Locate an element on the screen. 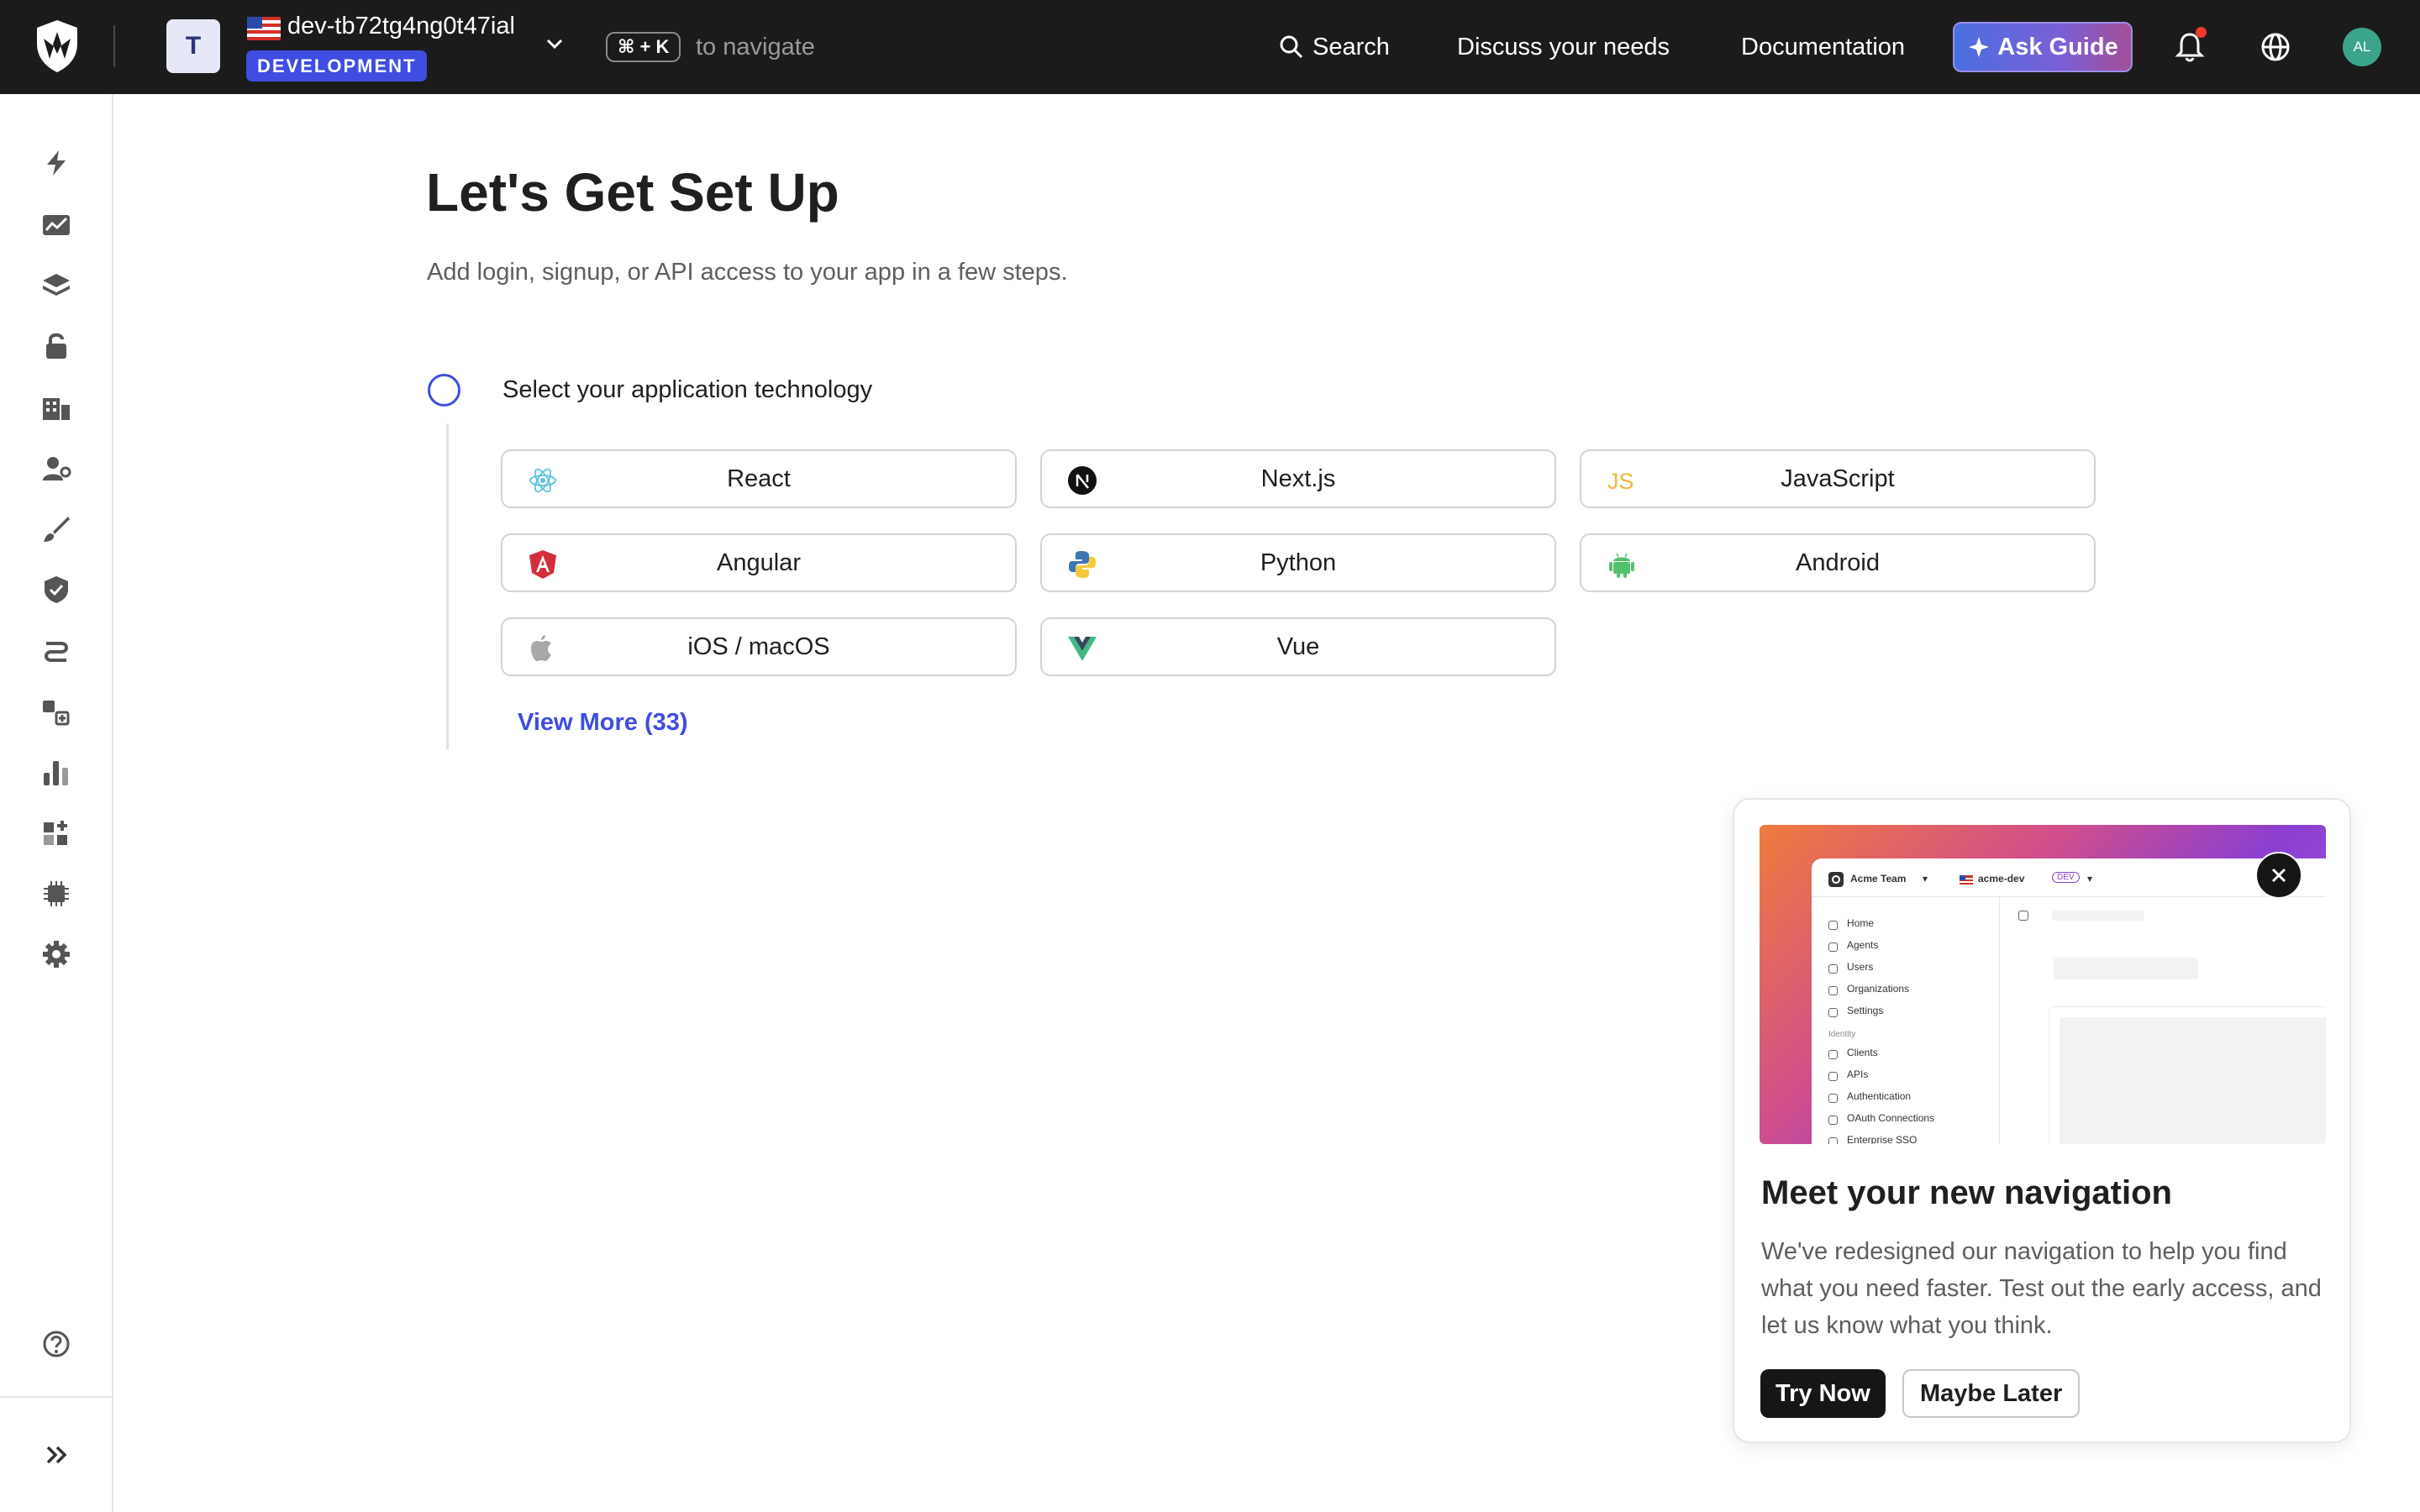 This screenshot has width=2420, height=1512. tech-option-ios-macos: iOS / macOS is located at coordinates (759, 646).